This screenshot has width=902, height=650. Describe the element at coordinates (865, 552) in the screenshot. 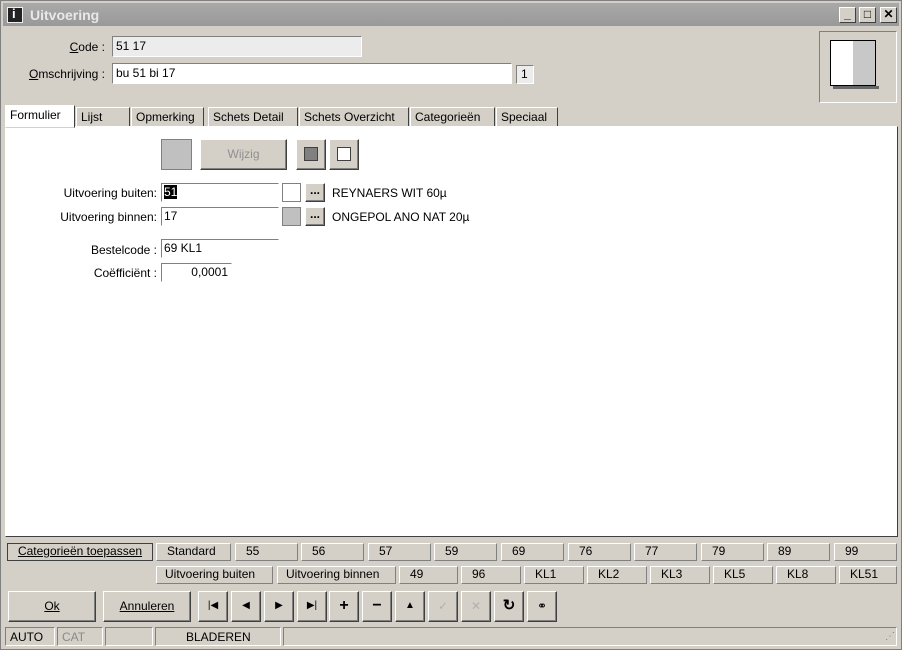

I see `category-button: 99` at that location.